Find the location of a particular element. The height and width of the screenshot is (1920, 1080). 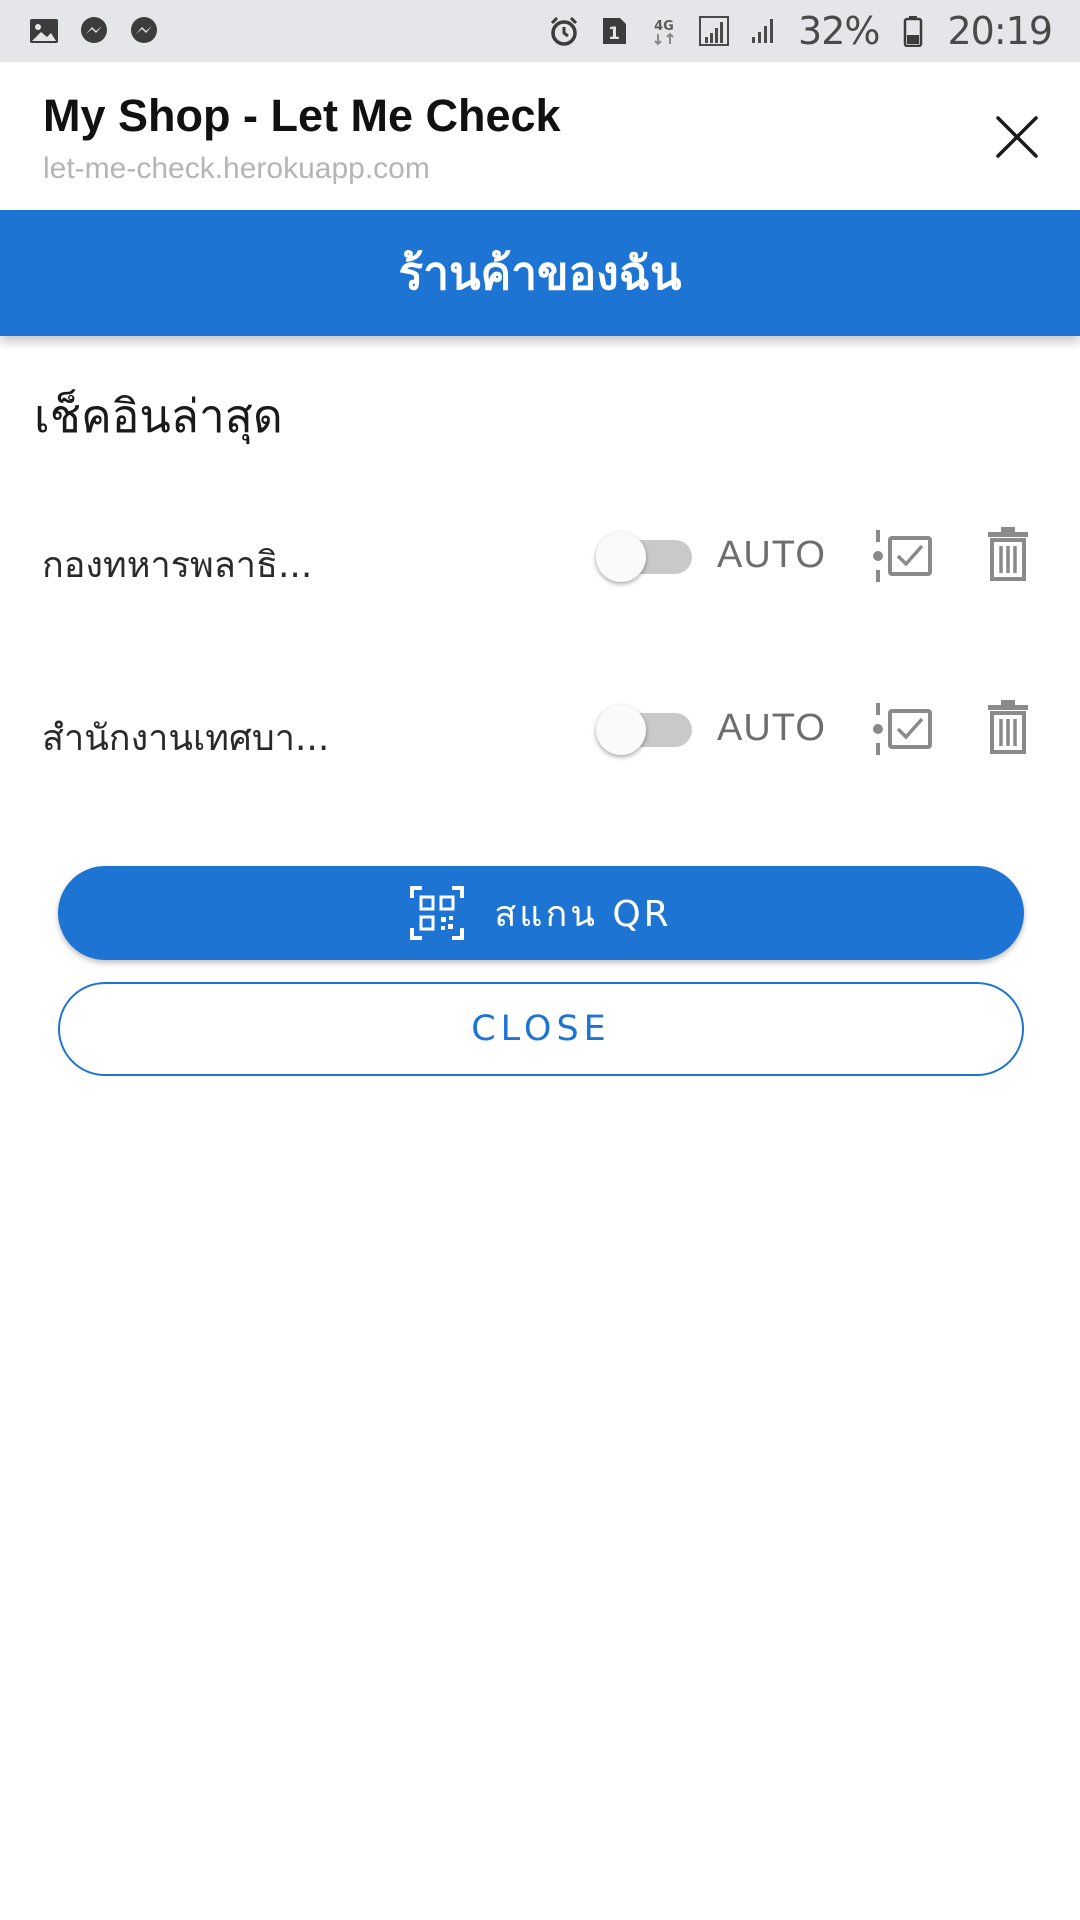

4g-icon: 4G is located at coordinates (664, 31).